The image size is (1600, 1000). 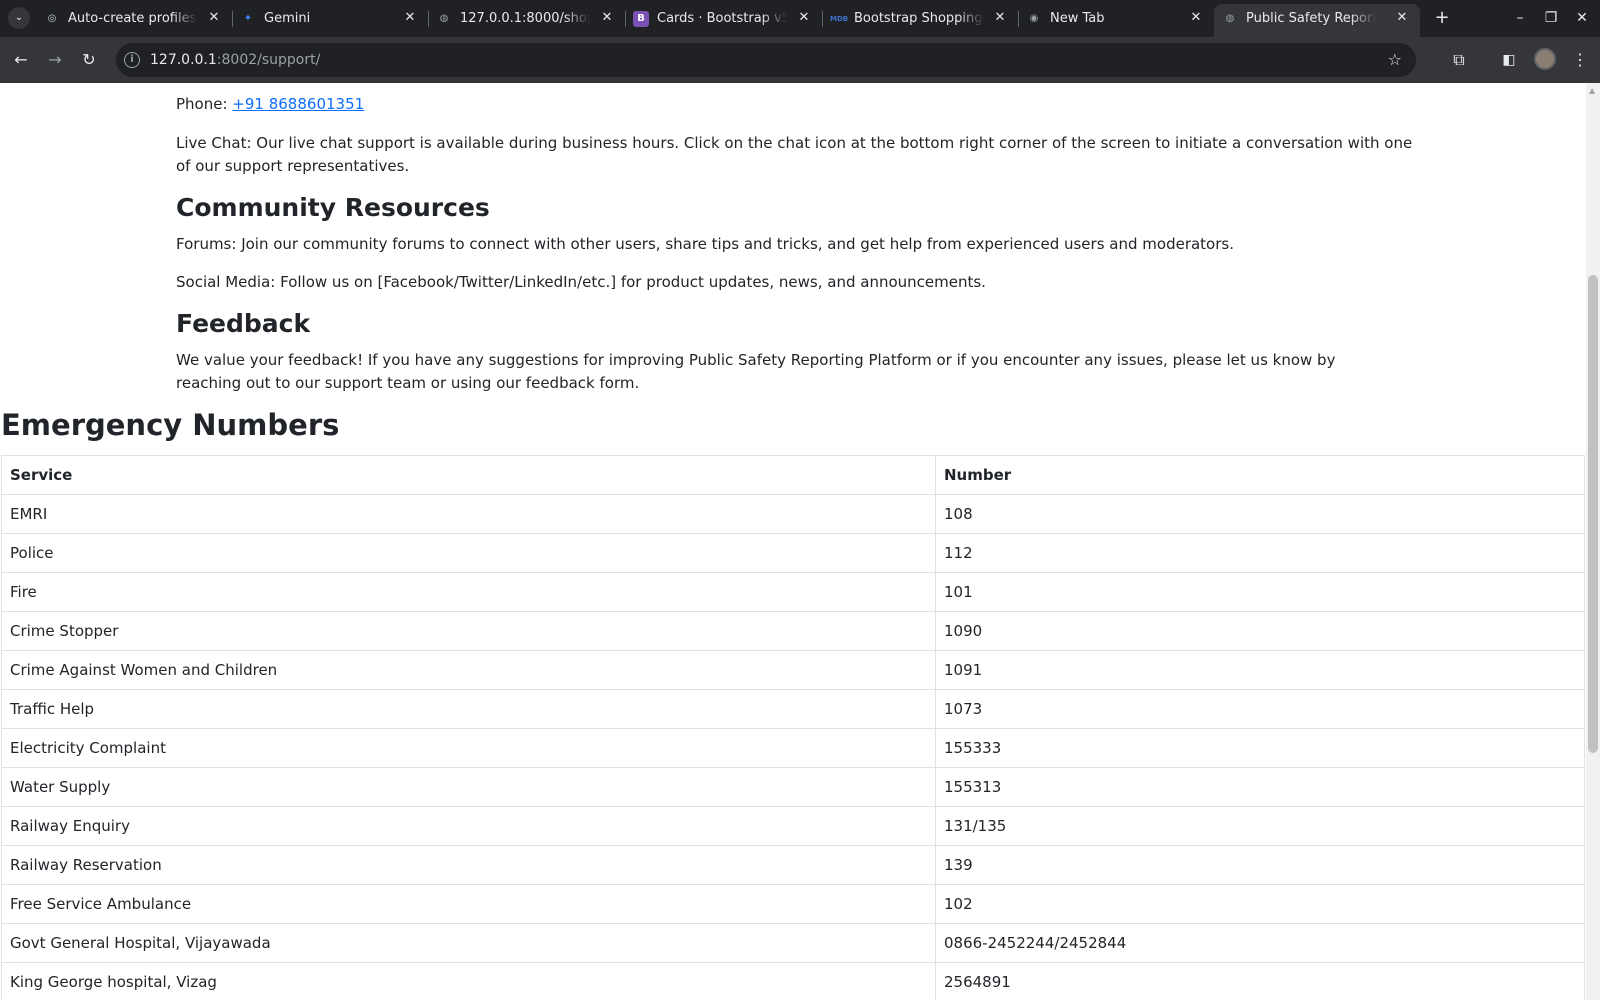 I want to click on number-cell: 1090, so click(x=1260, y=631).